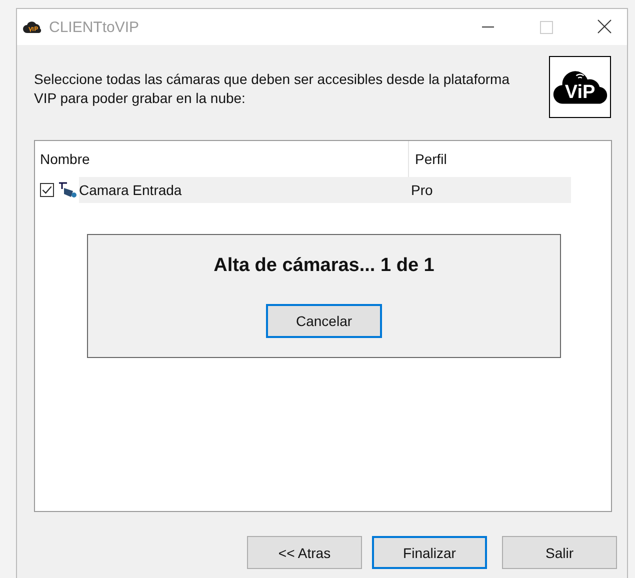 This screenshot has width=635, height=578. What do you see at coordinates (422, 190) in the screenshot?
I see `table-cell-text: Pro` at bounding box center [422, 190].